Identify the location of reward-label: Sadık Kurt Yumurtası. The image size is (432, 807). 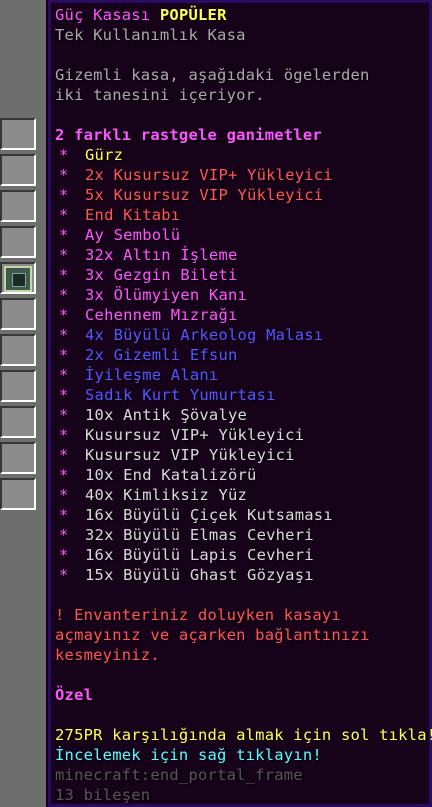
(180, 395).